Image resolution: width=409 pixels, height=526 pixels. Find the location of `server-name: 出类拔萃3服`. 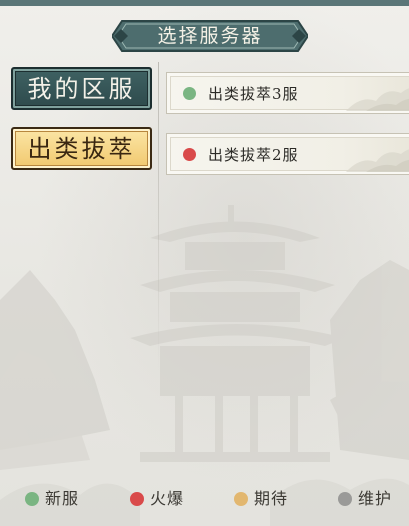

server-name: 出类拔萃3服 is located at coordinates (253, 94).